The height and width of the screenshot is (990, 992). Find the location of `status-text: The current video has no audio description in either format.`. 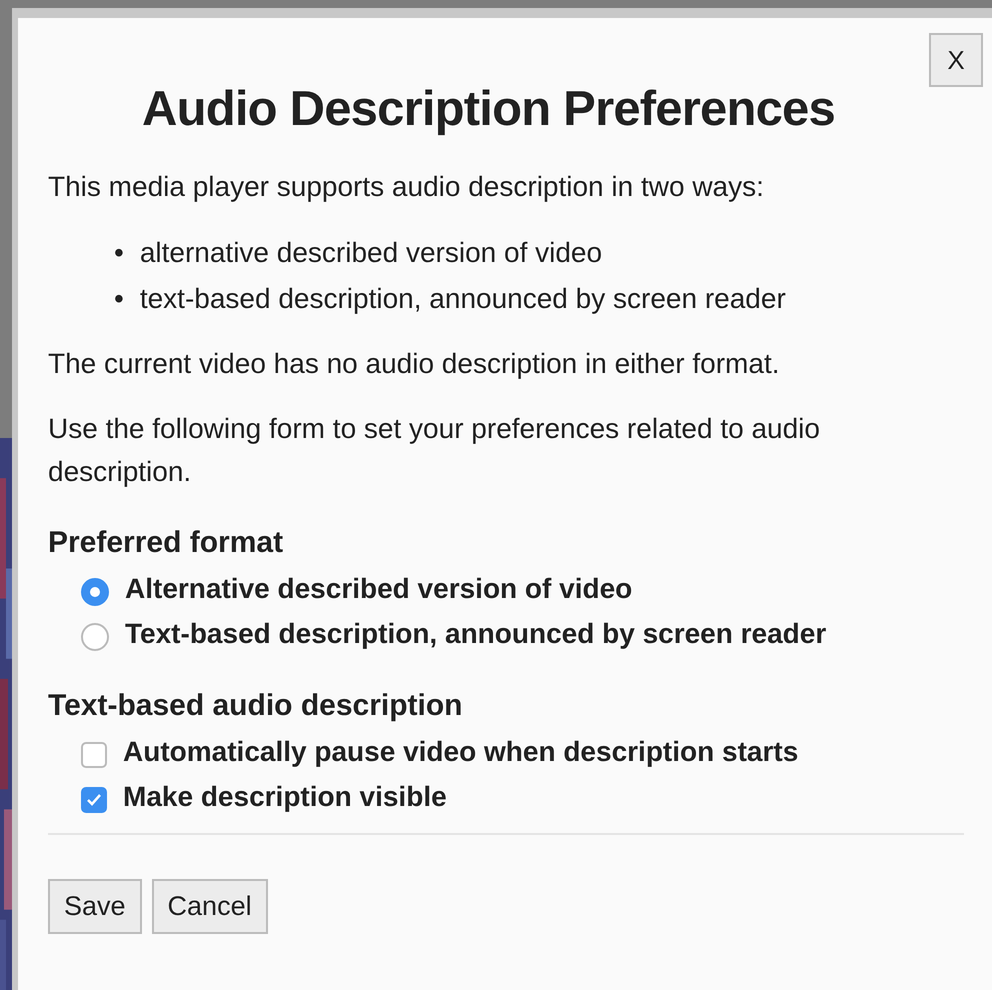

status-text: The current video has no audio description in either format. is located at coordinates (414, 363).